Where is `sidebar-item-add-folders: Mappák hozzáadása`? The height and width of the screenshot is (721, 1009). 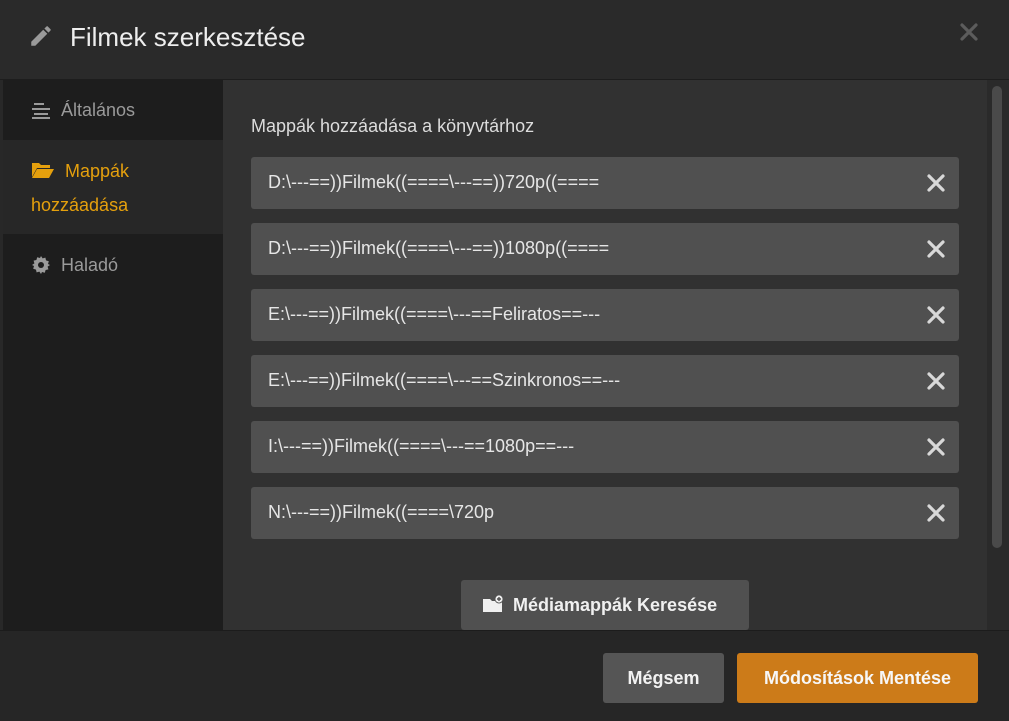 sidebar-item-add-folders: Mappák hozzáadása is located at coordinates (113, 187).